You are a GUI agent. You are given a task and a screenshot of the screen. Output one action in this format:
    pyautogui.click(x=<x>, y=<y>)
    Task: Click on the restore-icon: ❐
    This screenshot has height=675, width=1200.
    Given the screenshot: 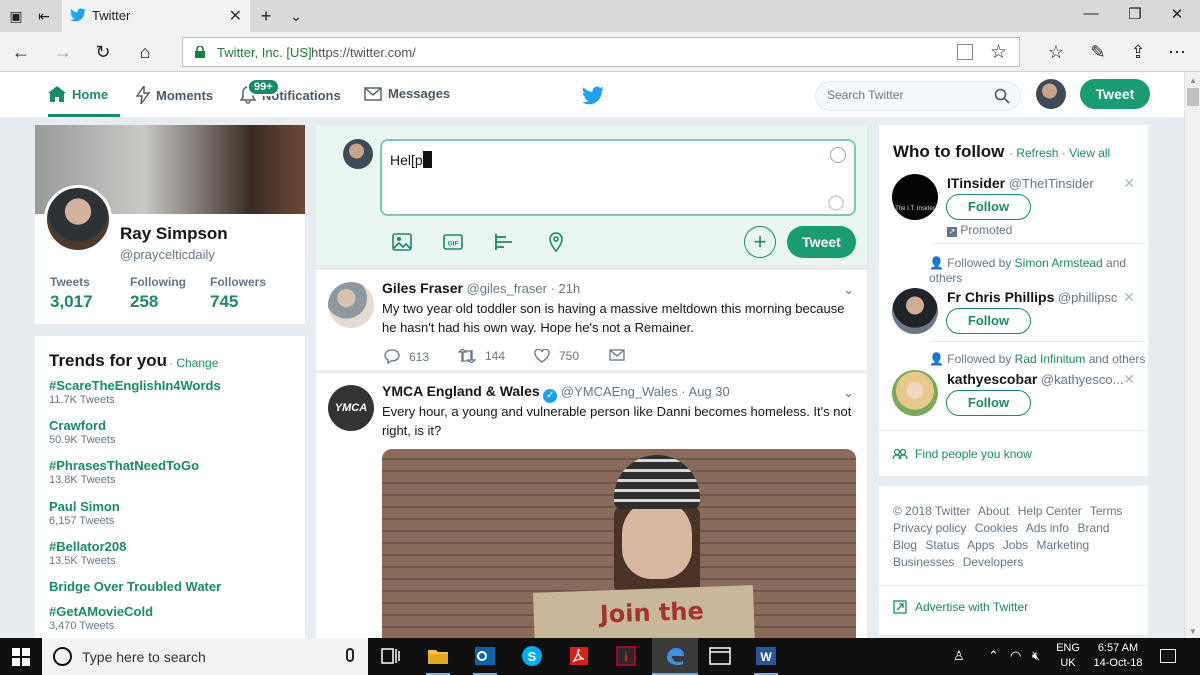 What is the action you would take?
    pyautogui.click(x=1135, y=14)
    